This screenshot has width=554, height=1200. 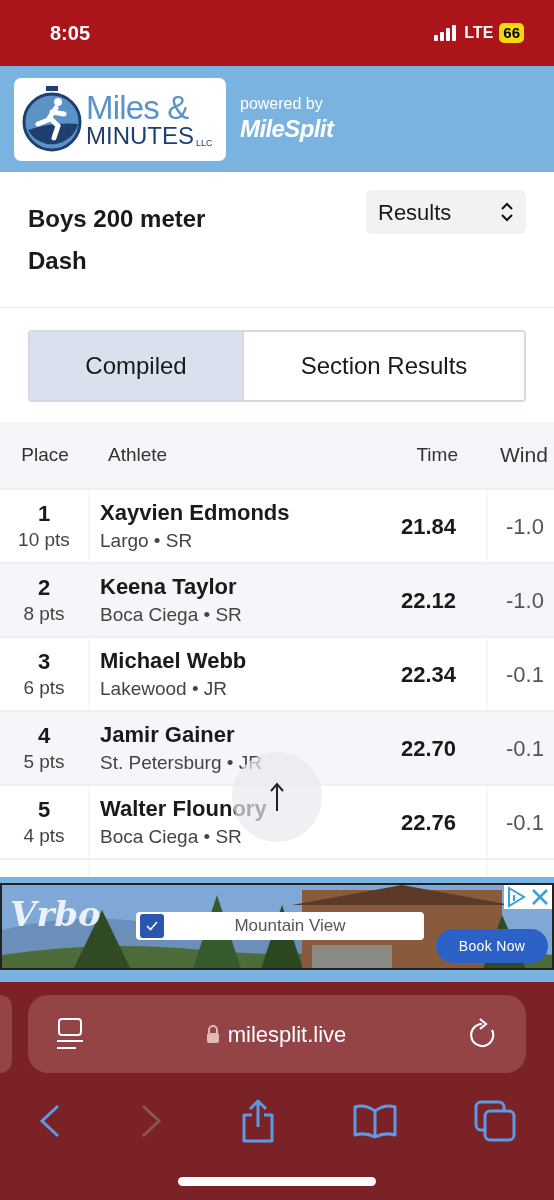 I want to click on column-header: Time, so click(x=436, y=454).